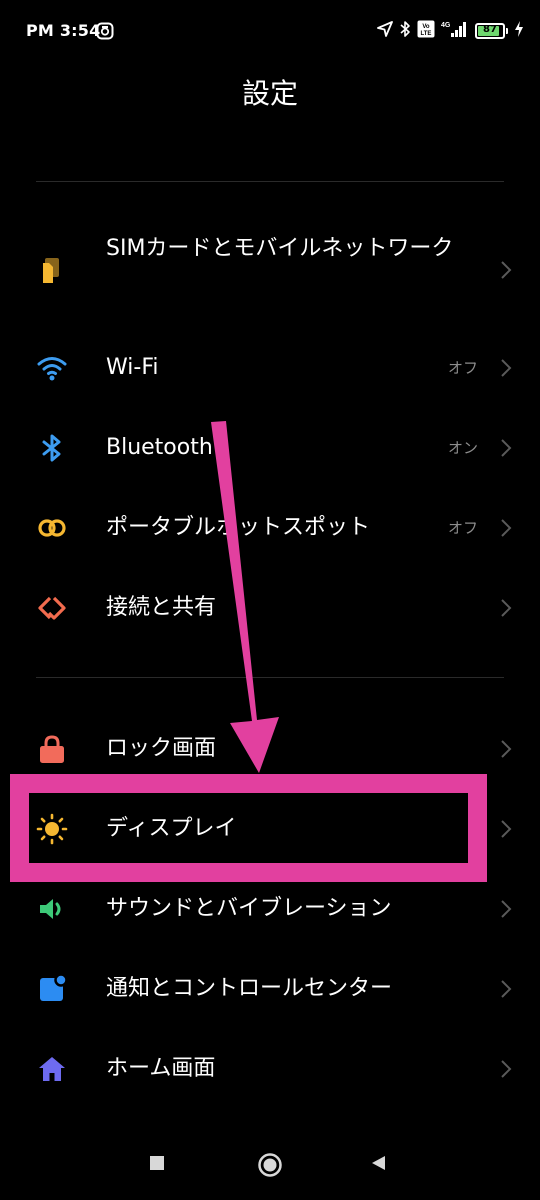  Describe the element at coordinates (378, 1165) in the screenshot. I see `back-icon` at that location.